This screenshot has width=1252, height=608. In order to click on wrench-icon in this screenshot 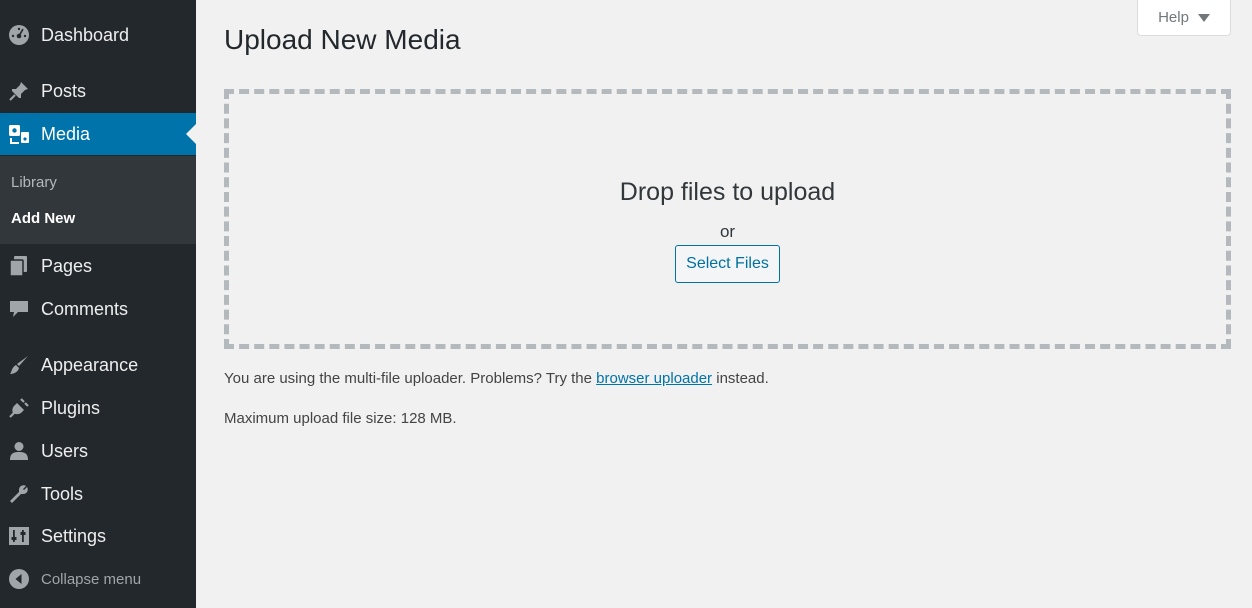, I will do `click(19, 494)`.